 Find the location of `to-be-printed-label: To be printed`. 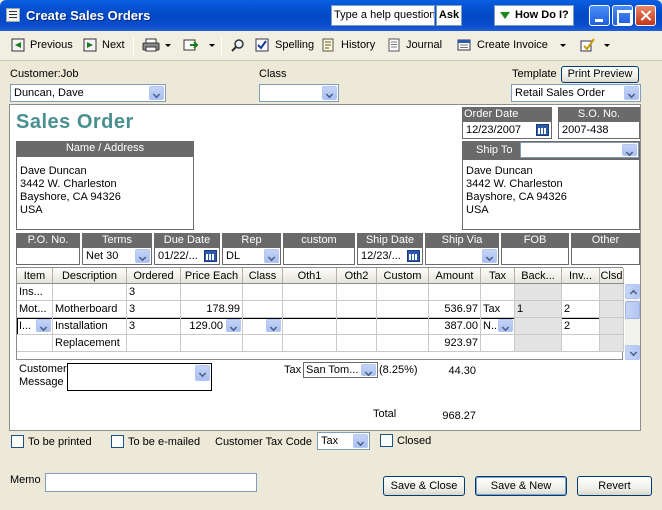

to-be-printed-label: To be printed is located at coordinates (60, 442).